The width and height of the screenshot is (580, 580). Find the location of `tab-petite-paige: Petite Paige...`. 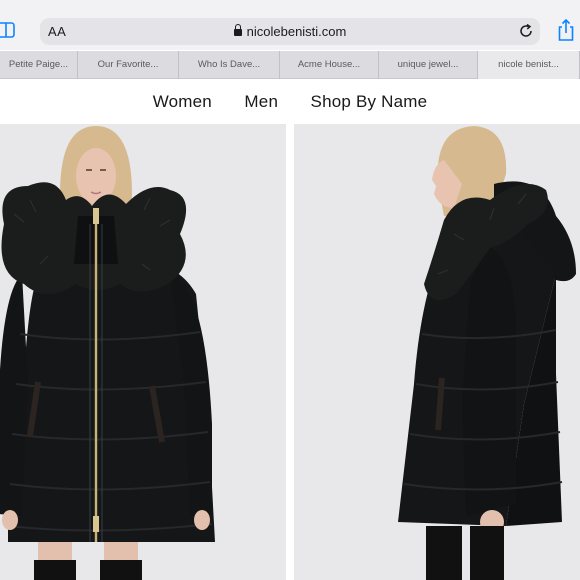

tab-petite-paige: Petite Paige... is located at coordinates (39, 65).